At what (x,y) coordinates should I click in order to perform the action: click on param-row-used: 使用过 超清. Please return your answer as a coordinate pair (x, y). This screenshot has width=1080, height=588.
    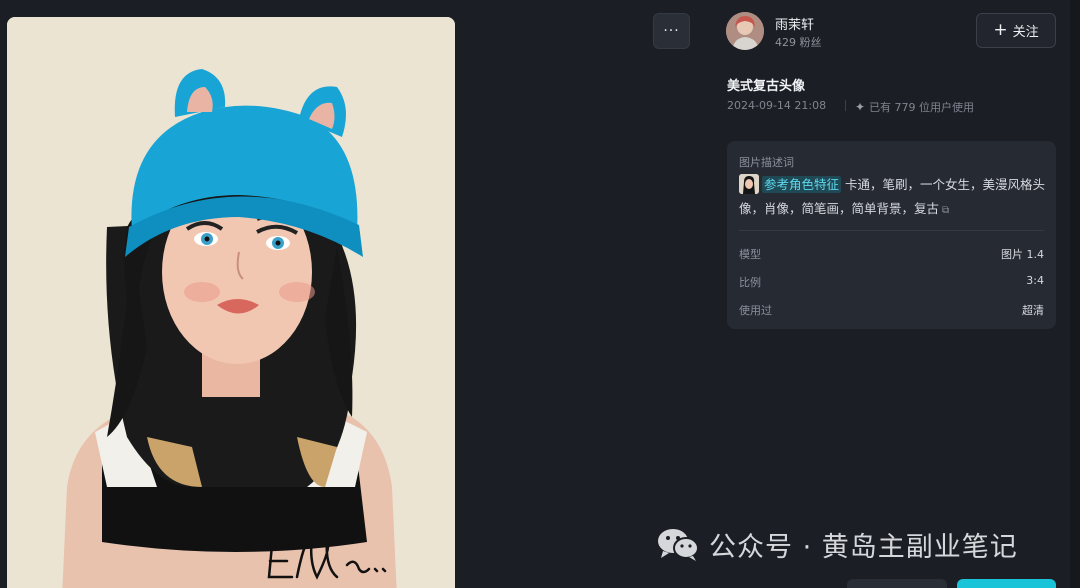
    Looking at the image, I should click on (891, 310).